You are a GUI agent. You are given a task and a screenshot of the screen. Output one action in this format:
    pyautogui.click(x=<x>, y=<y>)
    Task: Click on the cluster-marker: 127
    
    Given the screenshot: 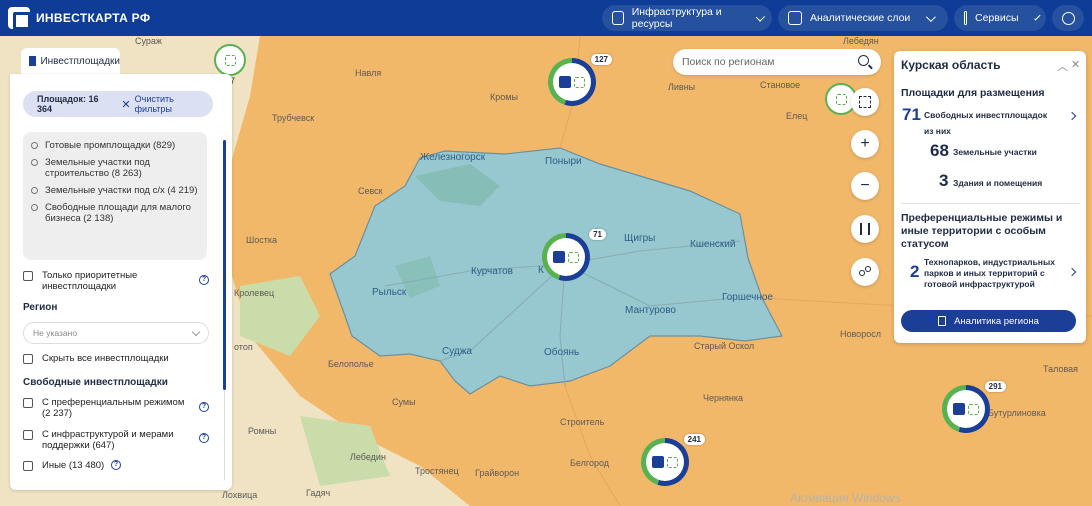 What is the action you would take?
    pyautogui.click(x=580, y=80)
    